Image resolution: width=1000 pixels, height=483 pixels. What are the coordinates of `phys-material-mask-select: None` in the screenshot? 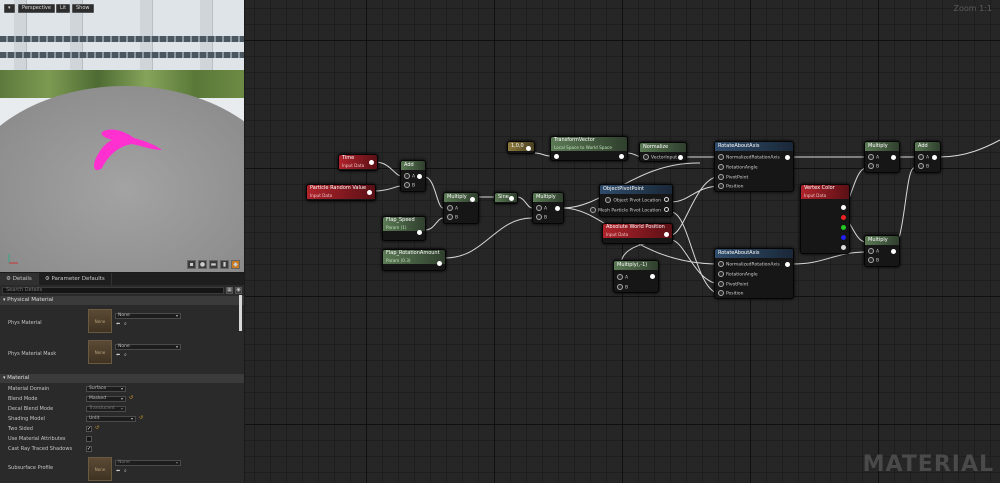 It's located at (148, 347).